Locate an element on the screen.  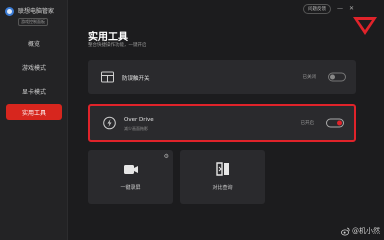
overdrive-row: Over Drive 减少画面拖影 已开启 is located at coordinates (222, 123).